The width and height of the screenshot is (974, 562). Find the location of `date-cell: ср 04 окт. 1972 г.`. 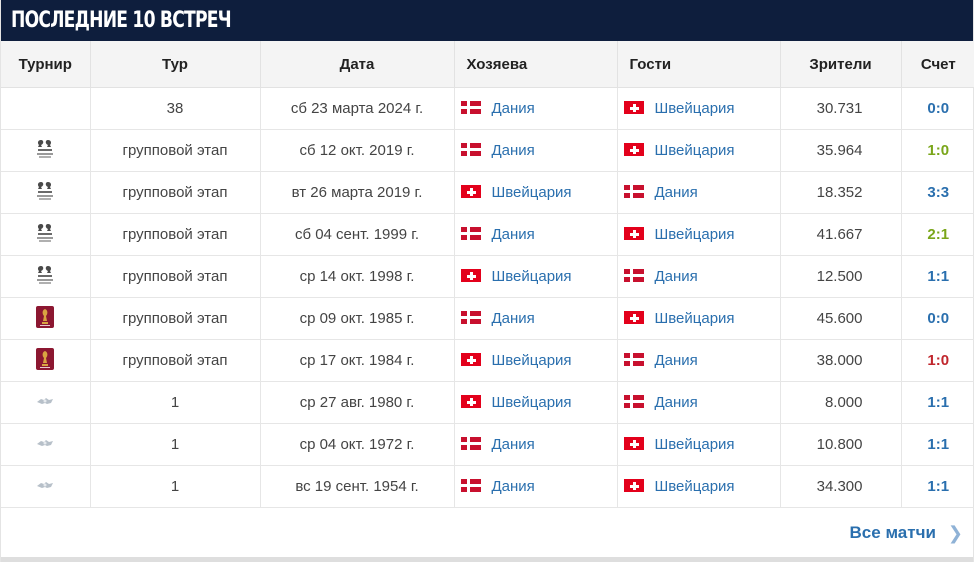

date-cell: ср 04 окт. 1972 г. is located at coordinates (357, 444).